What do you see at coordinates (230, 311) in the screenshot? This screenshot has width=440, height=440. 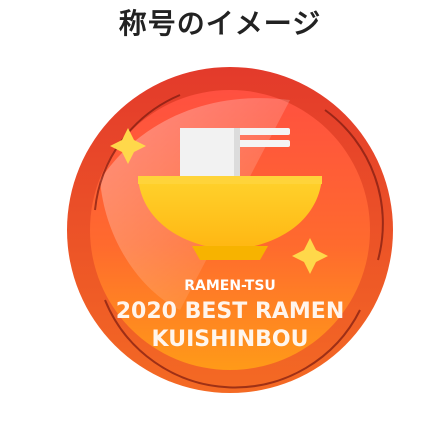 I see `badge-line-best-ramen: 2020 BEST RAMEN` at bounding box center [230, 311].